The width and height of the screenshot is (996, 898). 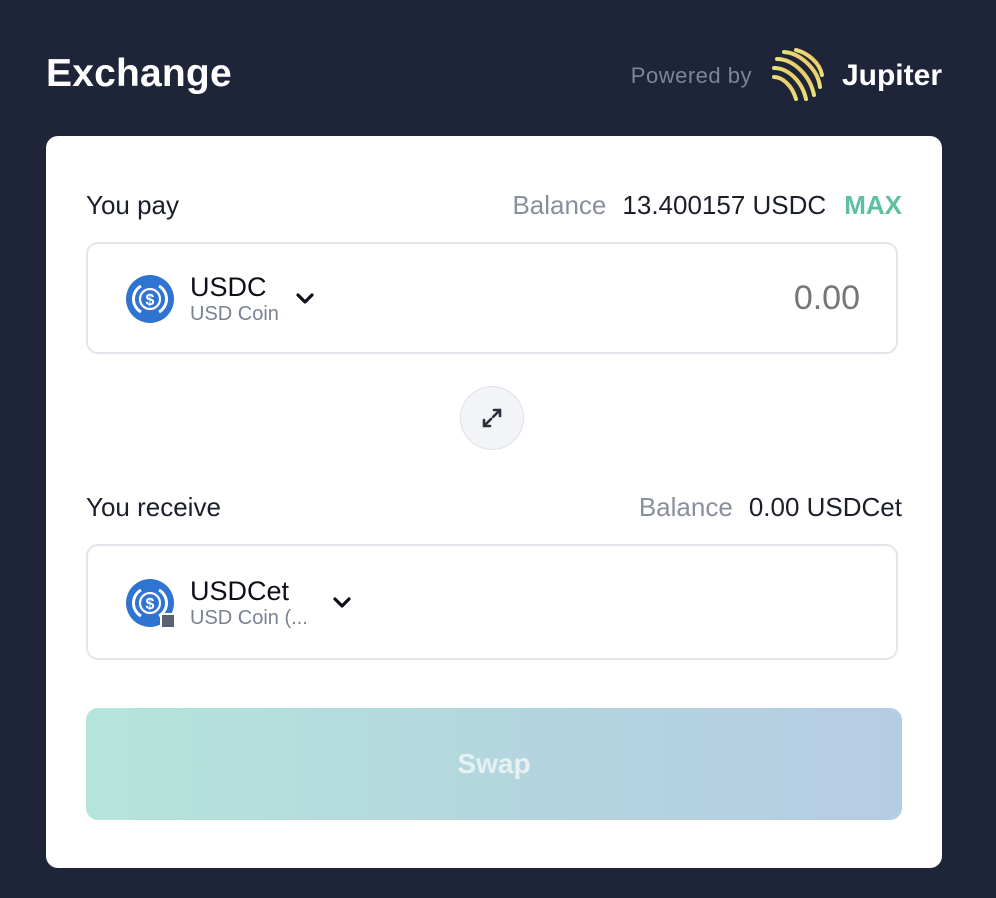 I want to click on jupiter-logo-icon, so click(x=797, y=74).